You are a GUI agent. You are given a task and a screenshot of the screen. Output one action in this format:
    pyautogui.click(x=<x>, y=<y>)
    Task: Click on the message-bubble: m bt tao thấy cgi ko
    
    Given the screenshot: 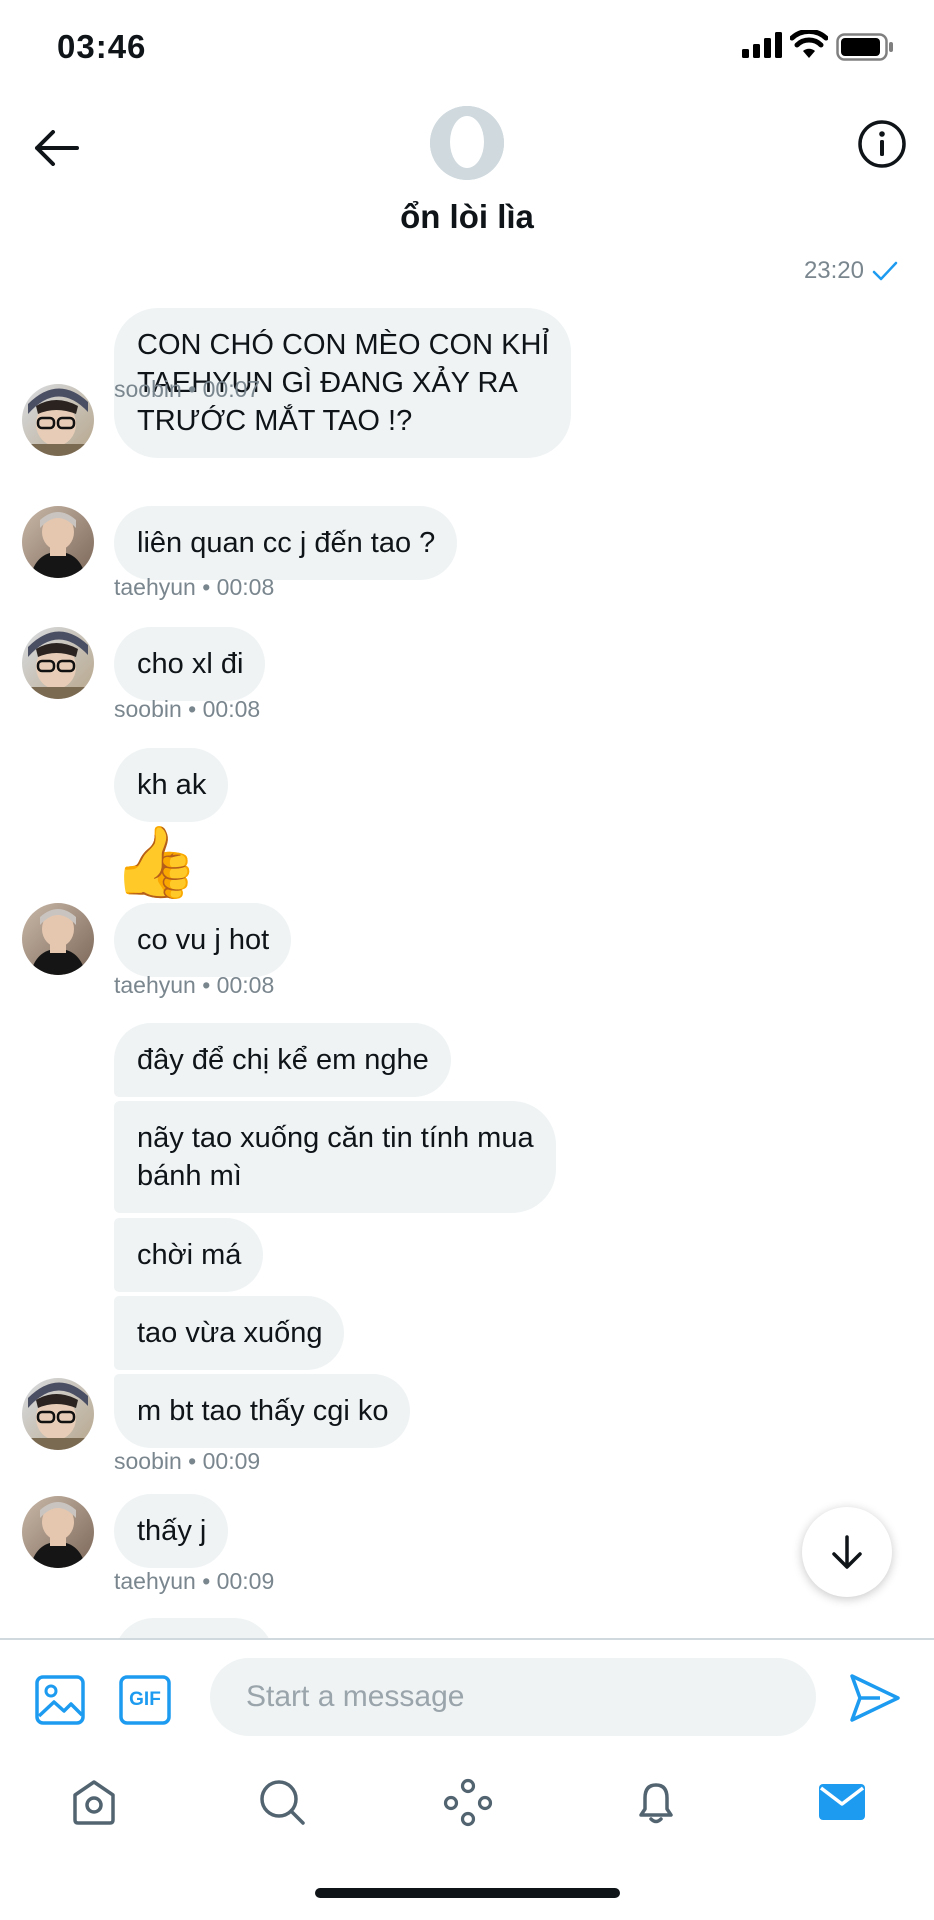 What is the action you would take?
    pyautogui.click(x=262, y=1411)
    